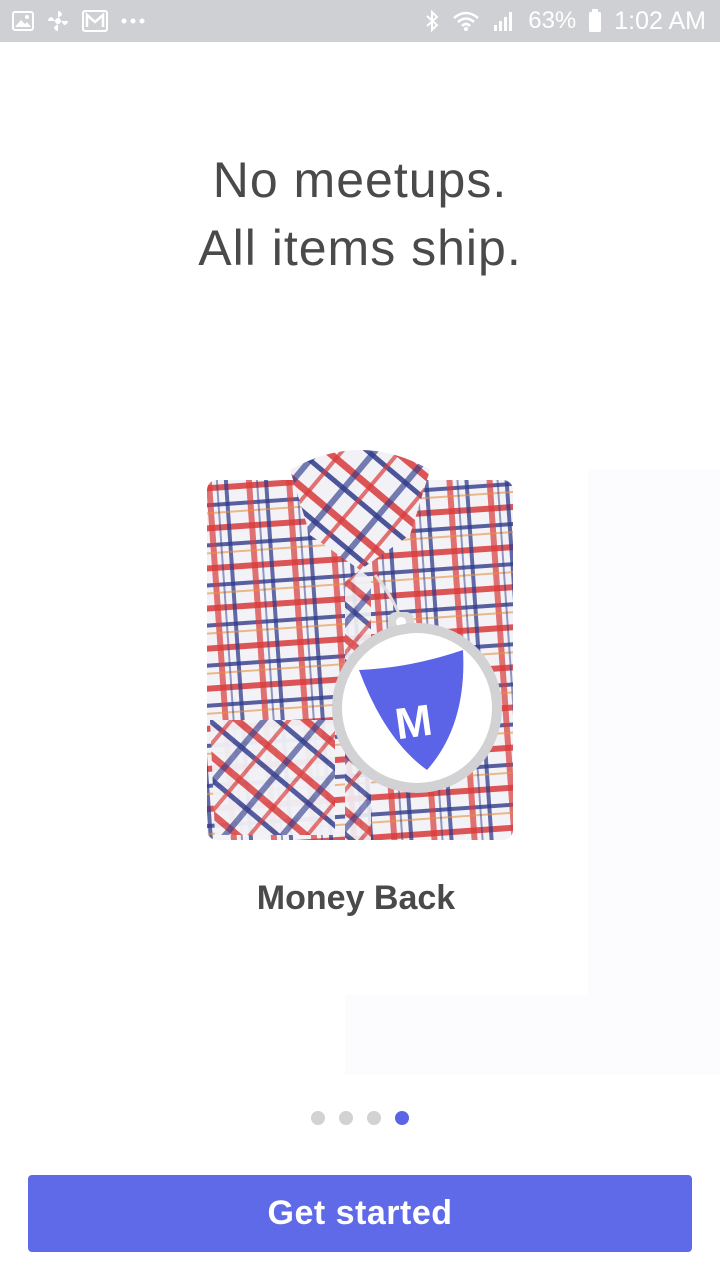 The image size is (720, 1280). Describe the element at coordinates (360, 645) in the screenshot. I see `shirt-with-shield-tag-icon: M` at that location.